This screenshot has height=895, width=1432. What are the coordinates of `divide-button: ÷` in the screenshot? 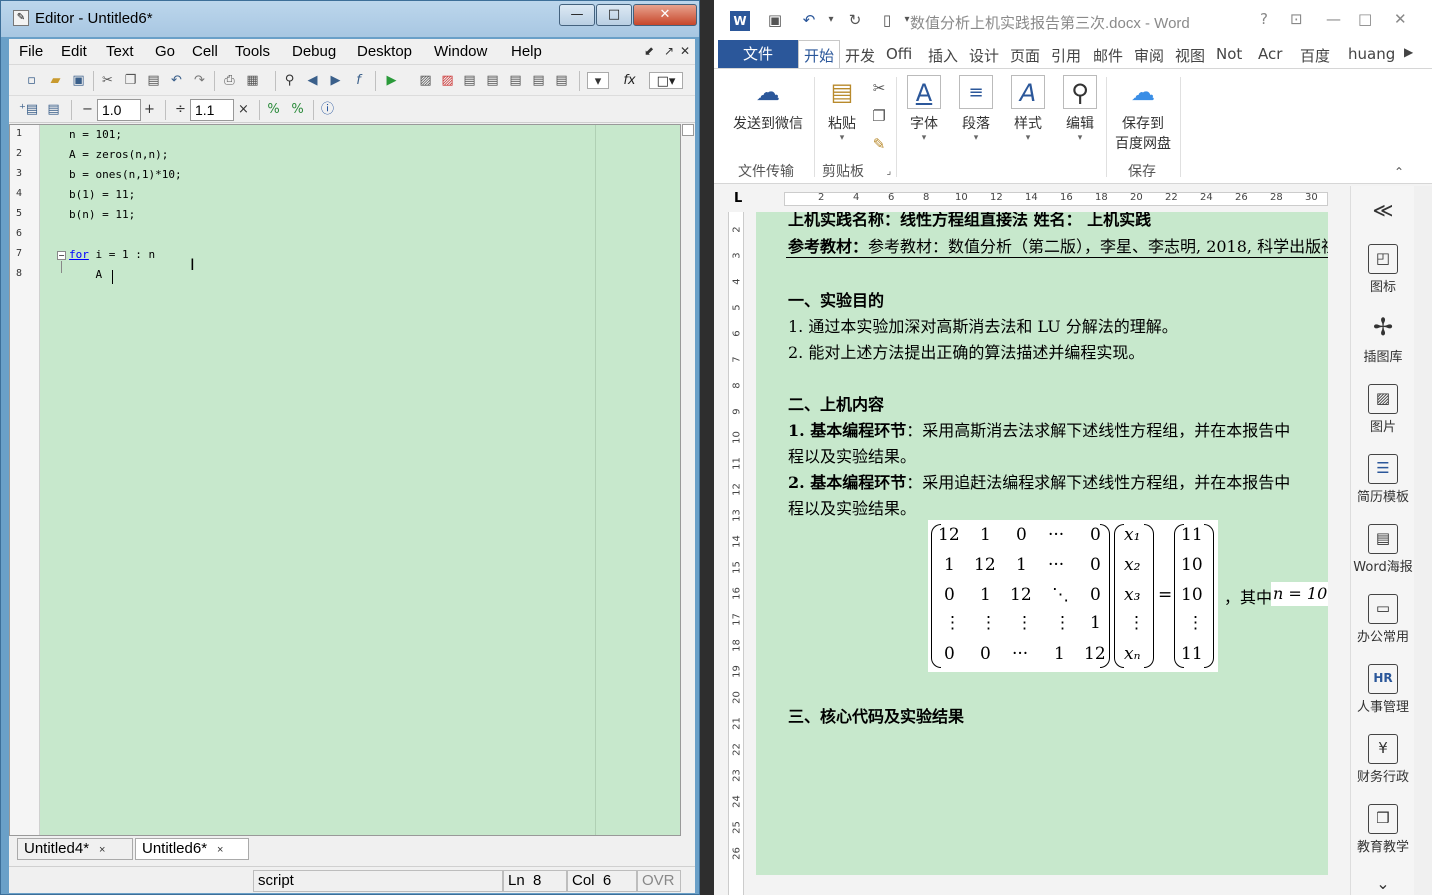 It's located at (180, 109).